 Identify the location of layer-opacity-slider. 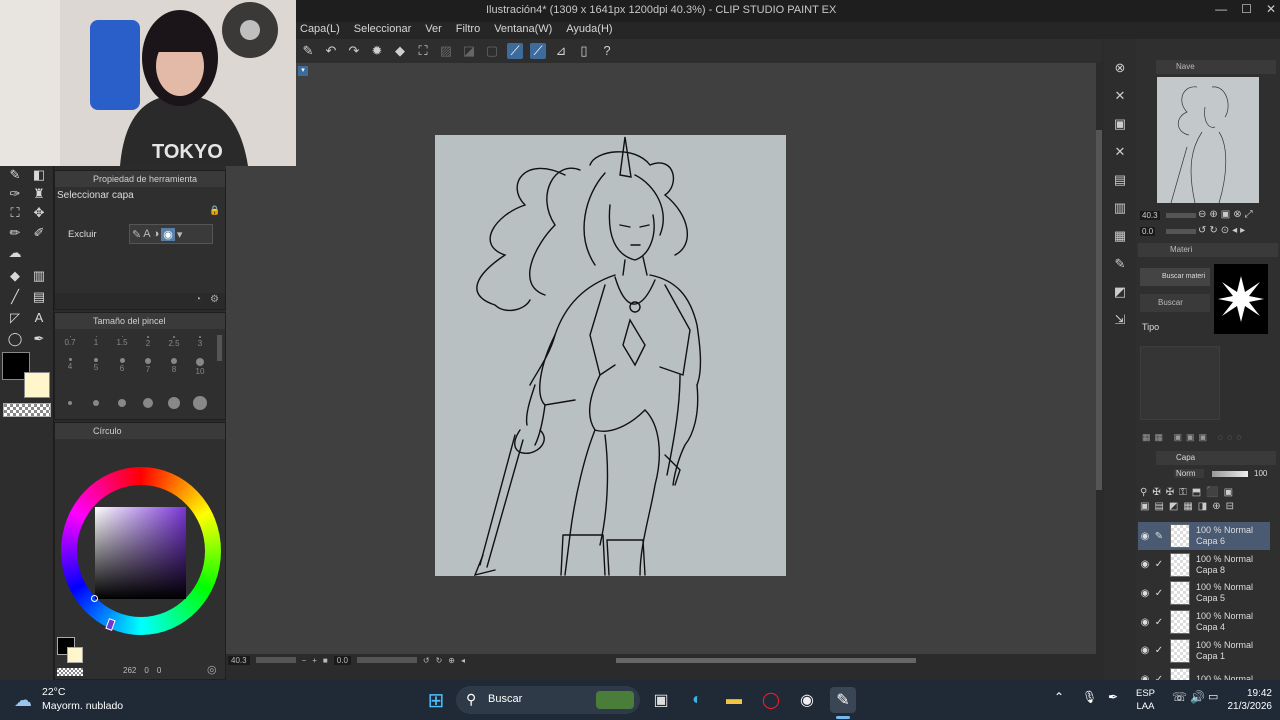
(1230, 474).